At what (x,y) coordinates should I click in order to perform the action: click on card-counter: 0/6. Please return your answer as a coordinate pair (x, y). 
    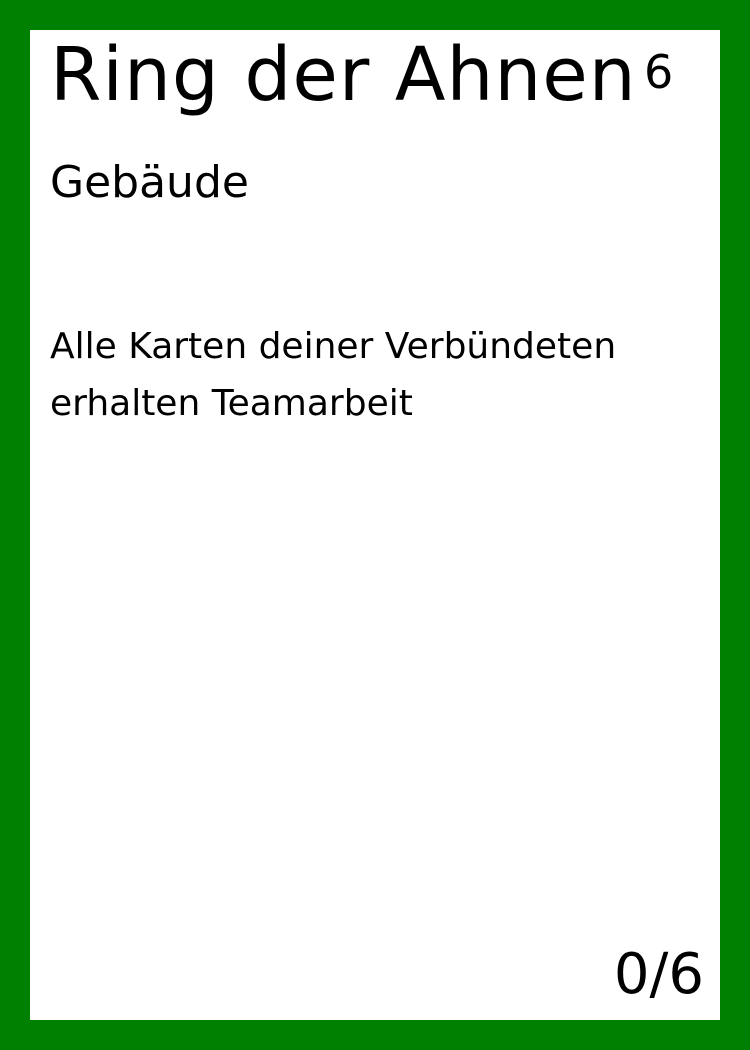
    Looking at the image, I should click on (658, 974).